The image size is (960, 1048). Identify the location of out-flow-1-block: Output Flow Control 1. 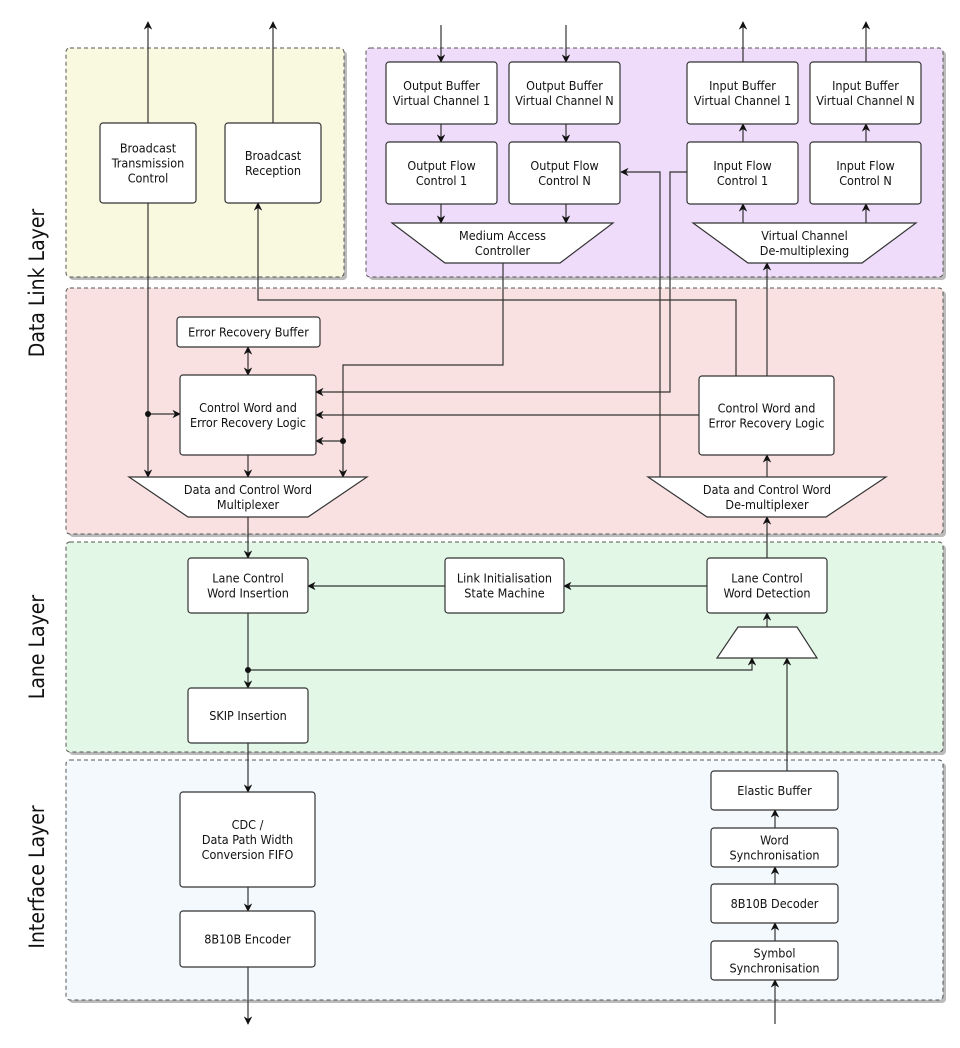
(441, 173).